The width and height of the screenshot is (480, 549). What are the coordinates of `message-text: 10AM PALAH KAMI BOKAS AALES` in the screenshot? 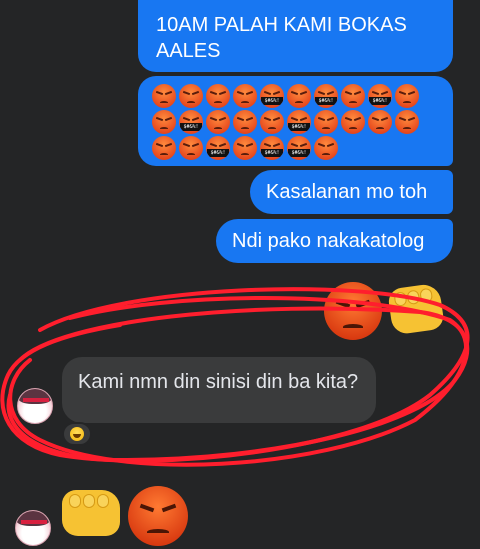 It's located at (281, 38).